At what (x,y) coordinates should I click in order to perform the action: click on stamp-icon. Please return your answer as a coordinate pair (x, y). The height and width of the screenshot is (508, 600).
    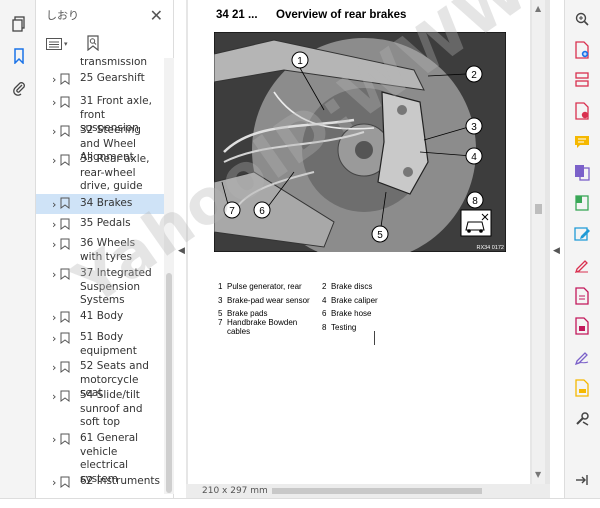
    Looking at the image, I should click on (582, 388).